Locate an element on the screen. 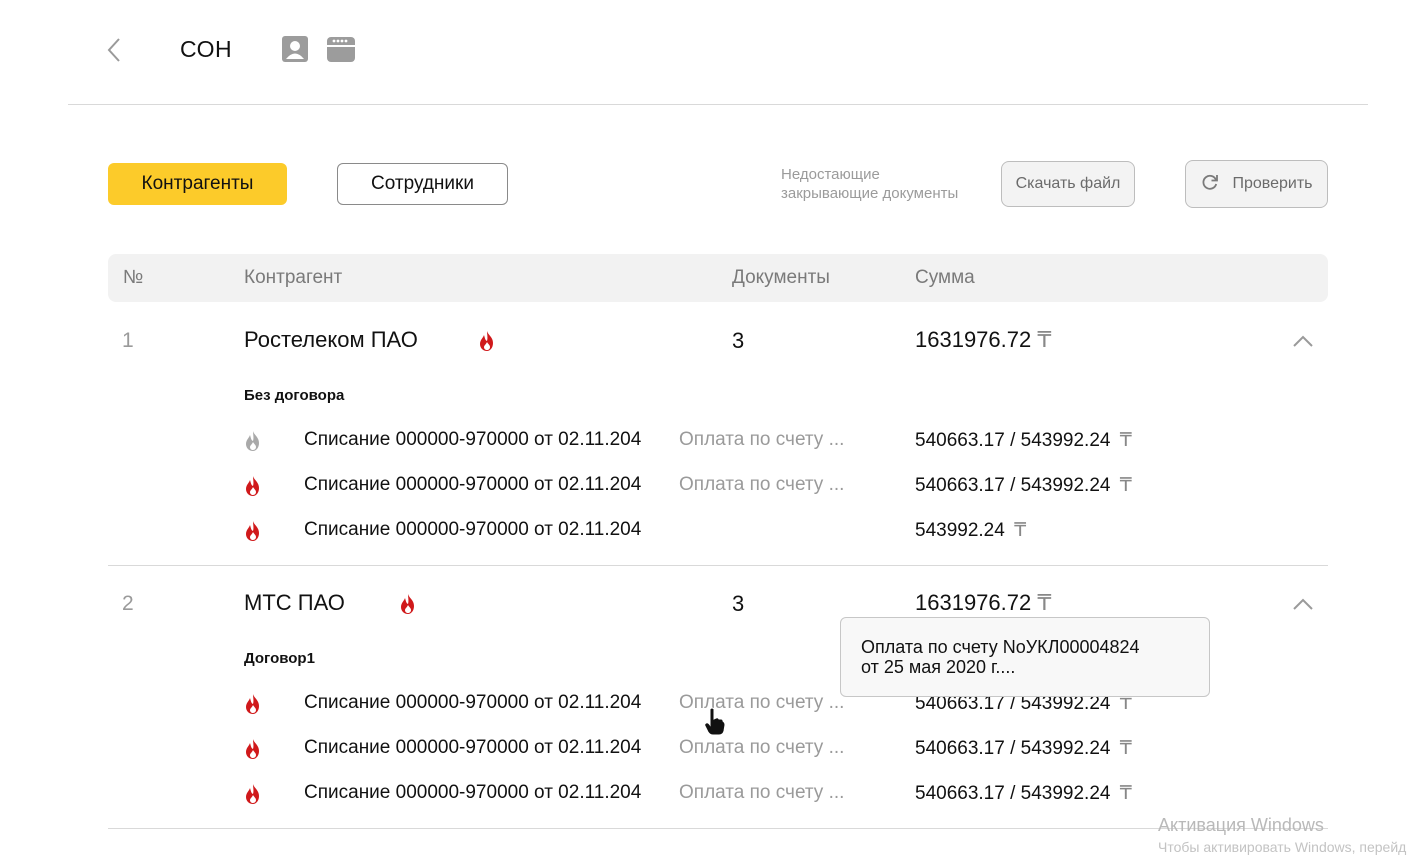  row-number: 1 is located at coordinates (128, 340).